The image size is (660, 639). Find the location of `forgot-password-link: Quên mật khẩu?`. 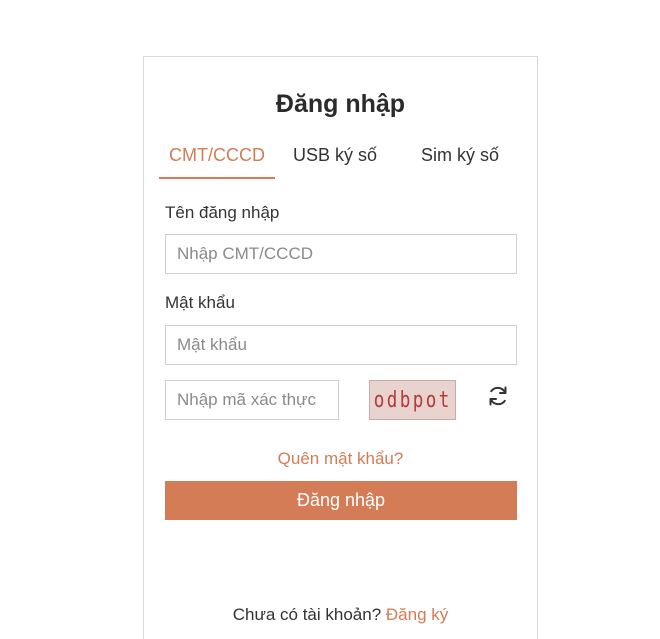

forgot-password-link: Quên mật khẩu? is located at coordinates (340, 459).